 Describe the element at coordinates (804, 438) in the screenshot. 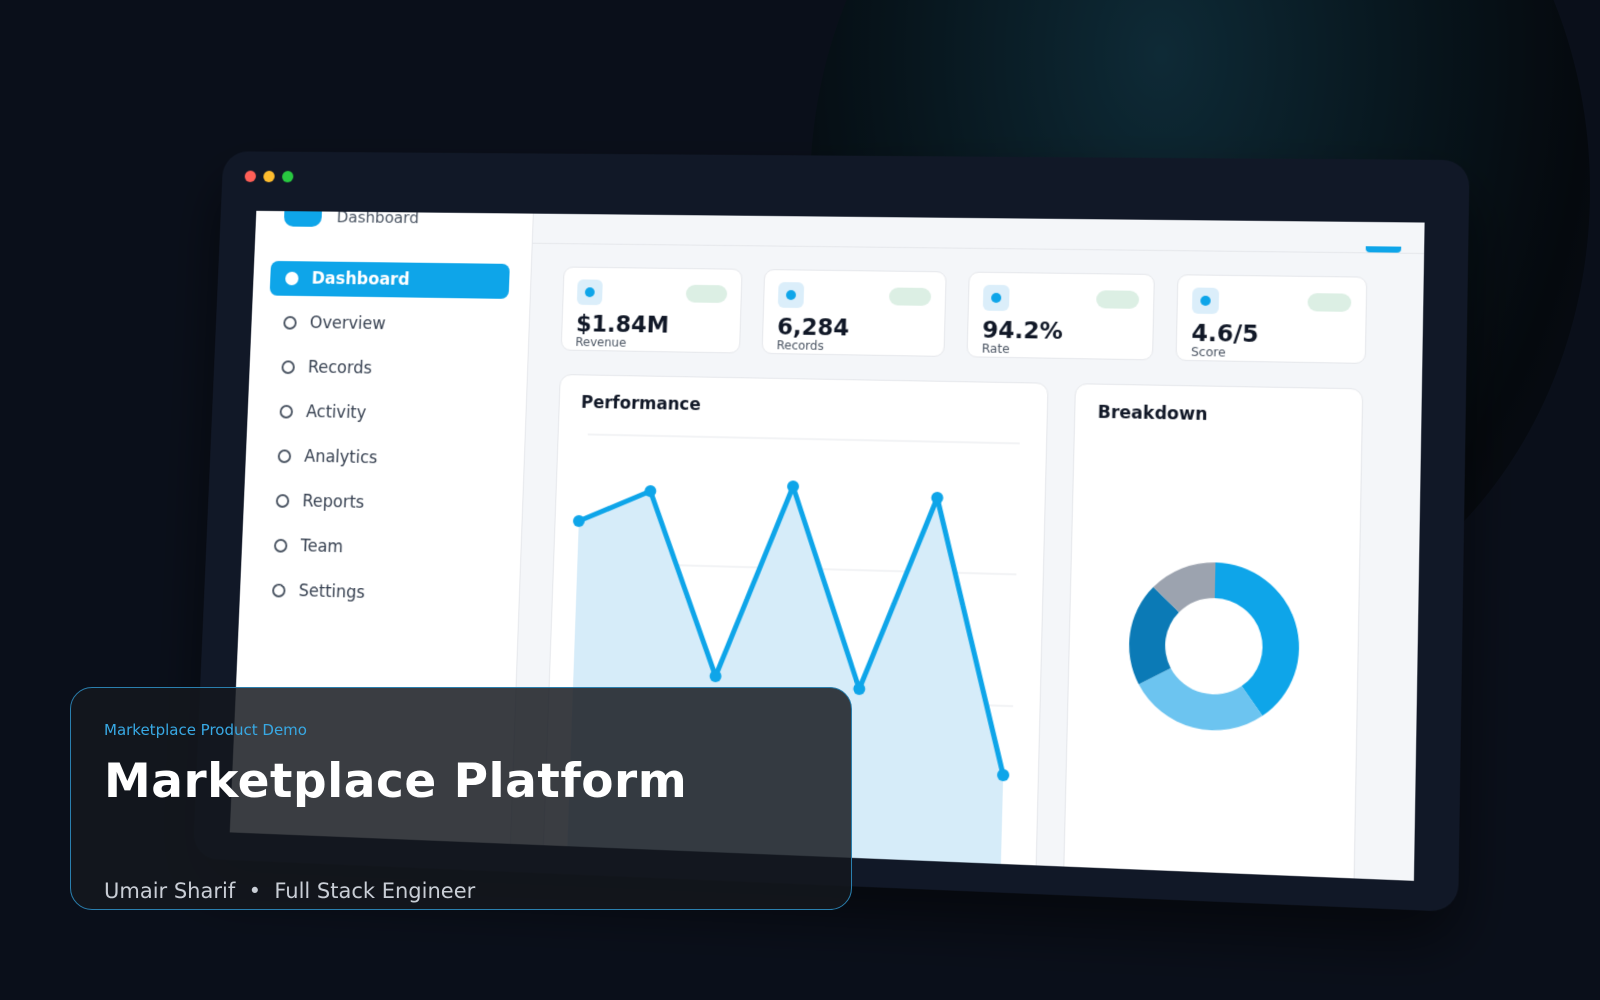

I see `grid-line` at that location.